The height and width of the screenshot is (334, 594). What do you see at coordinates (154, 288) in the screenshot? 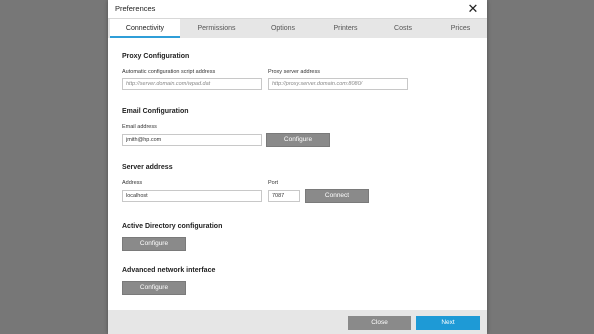
I see `advanced-network-configure-button: Configure` at bounding box center [154, 288].